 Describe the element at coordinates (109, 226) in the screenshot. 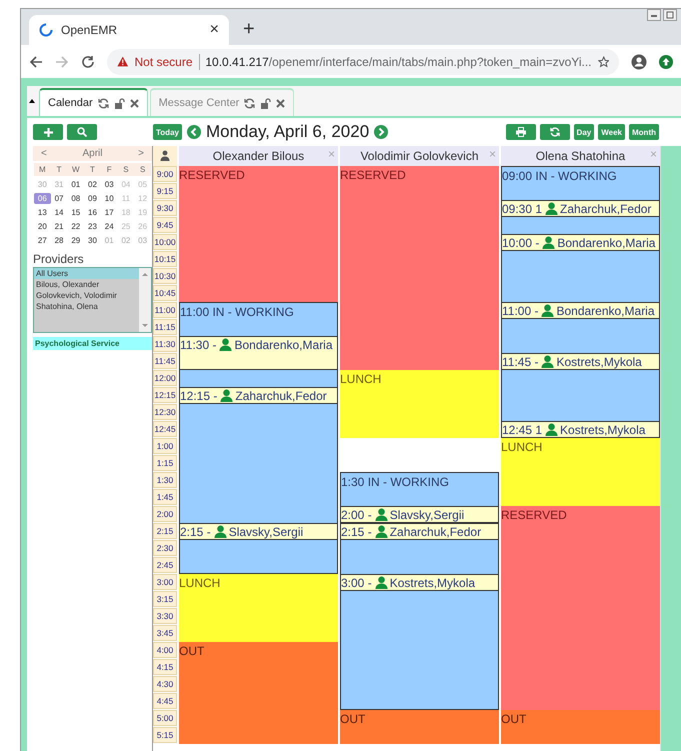

I see `calendar-day: 24` at that location.